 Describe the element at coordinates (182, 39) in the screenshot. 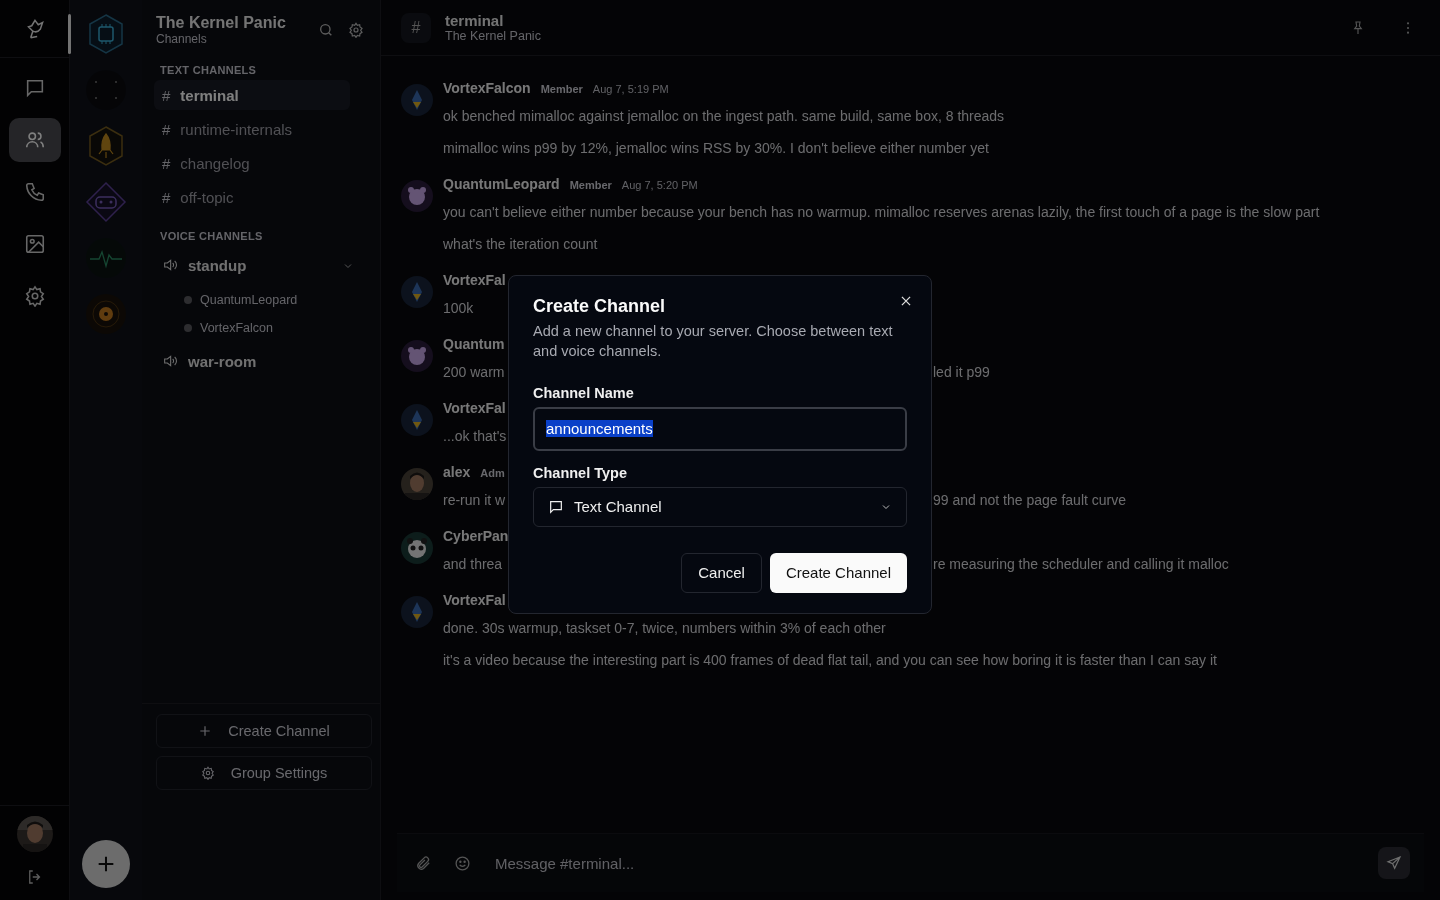

I see `group-subtitle: Channels` at that location.